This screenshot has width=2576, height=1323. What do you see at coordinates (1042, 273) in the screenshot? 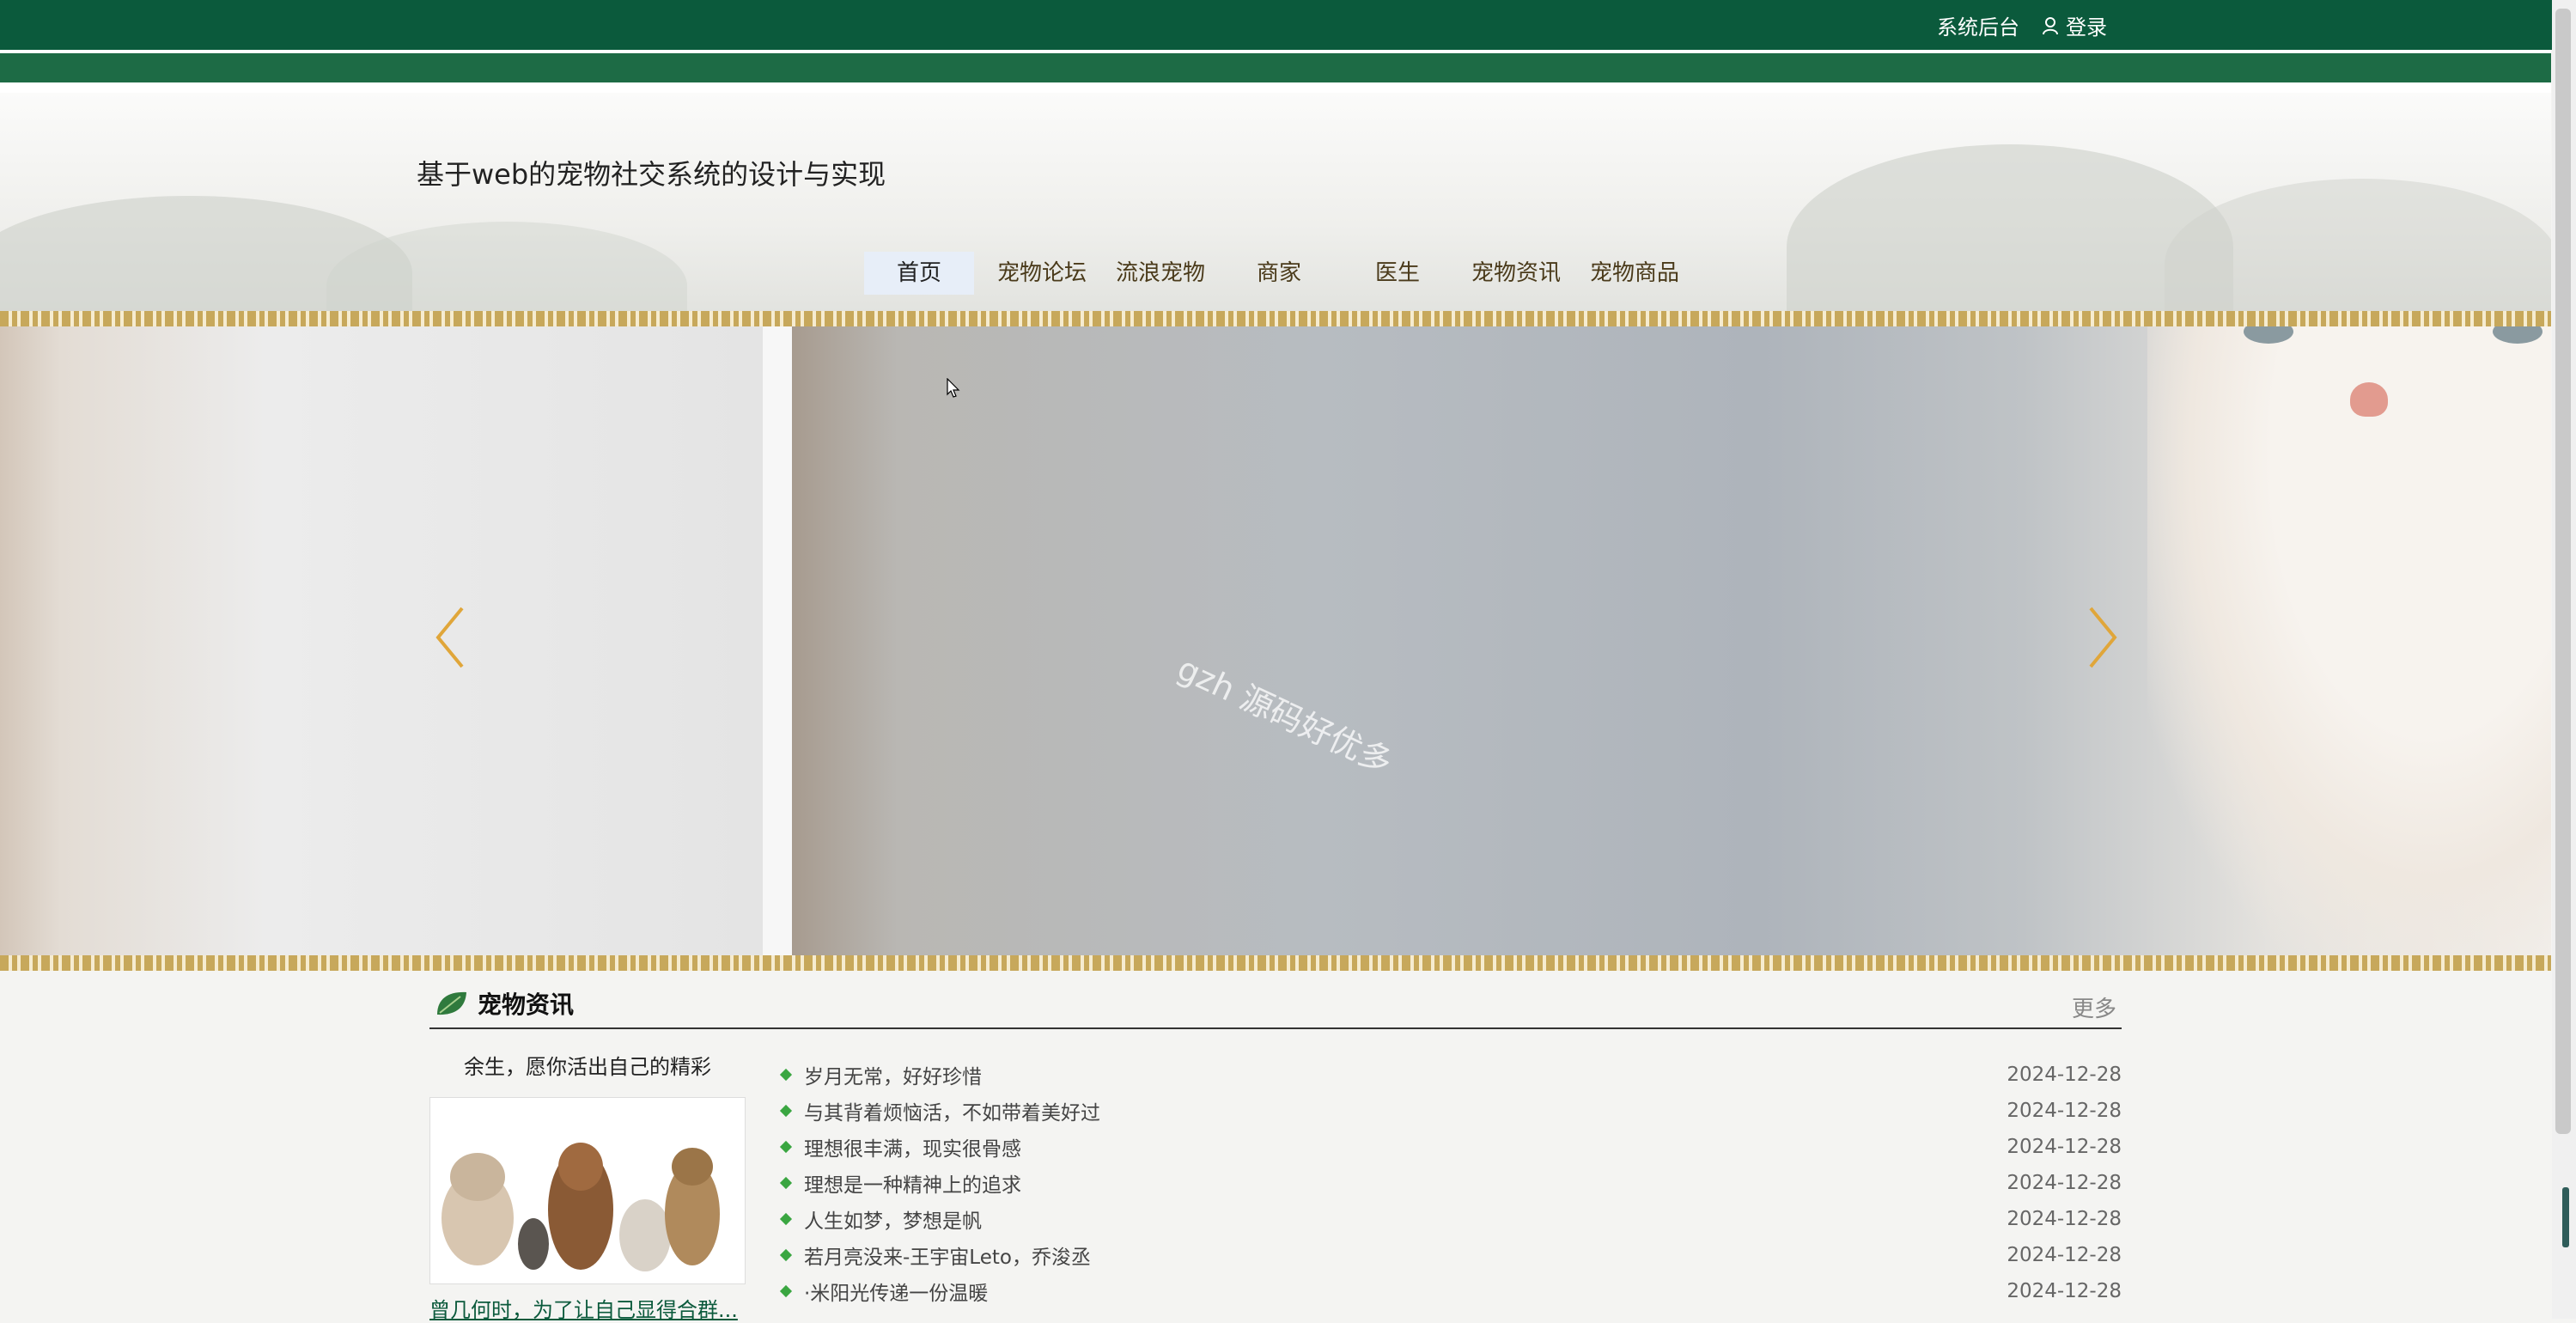
I see `nav-item-forum: 宠物论坛` at bounding box center [1042, 273].